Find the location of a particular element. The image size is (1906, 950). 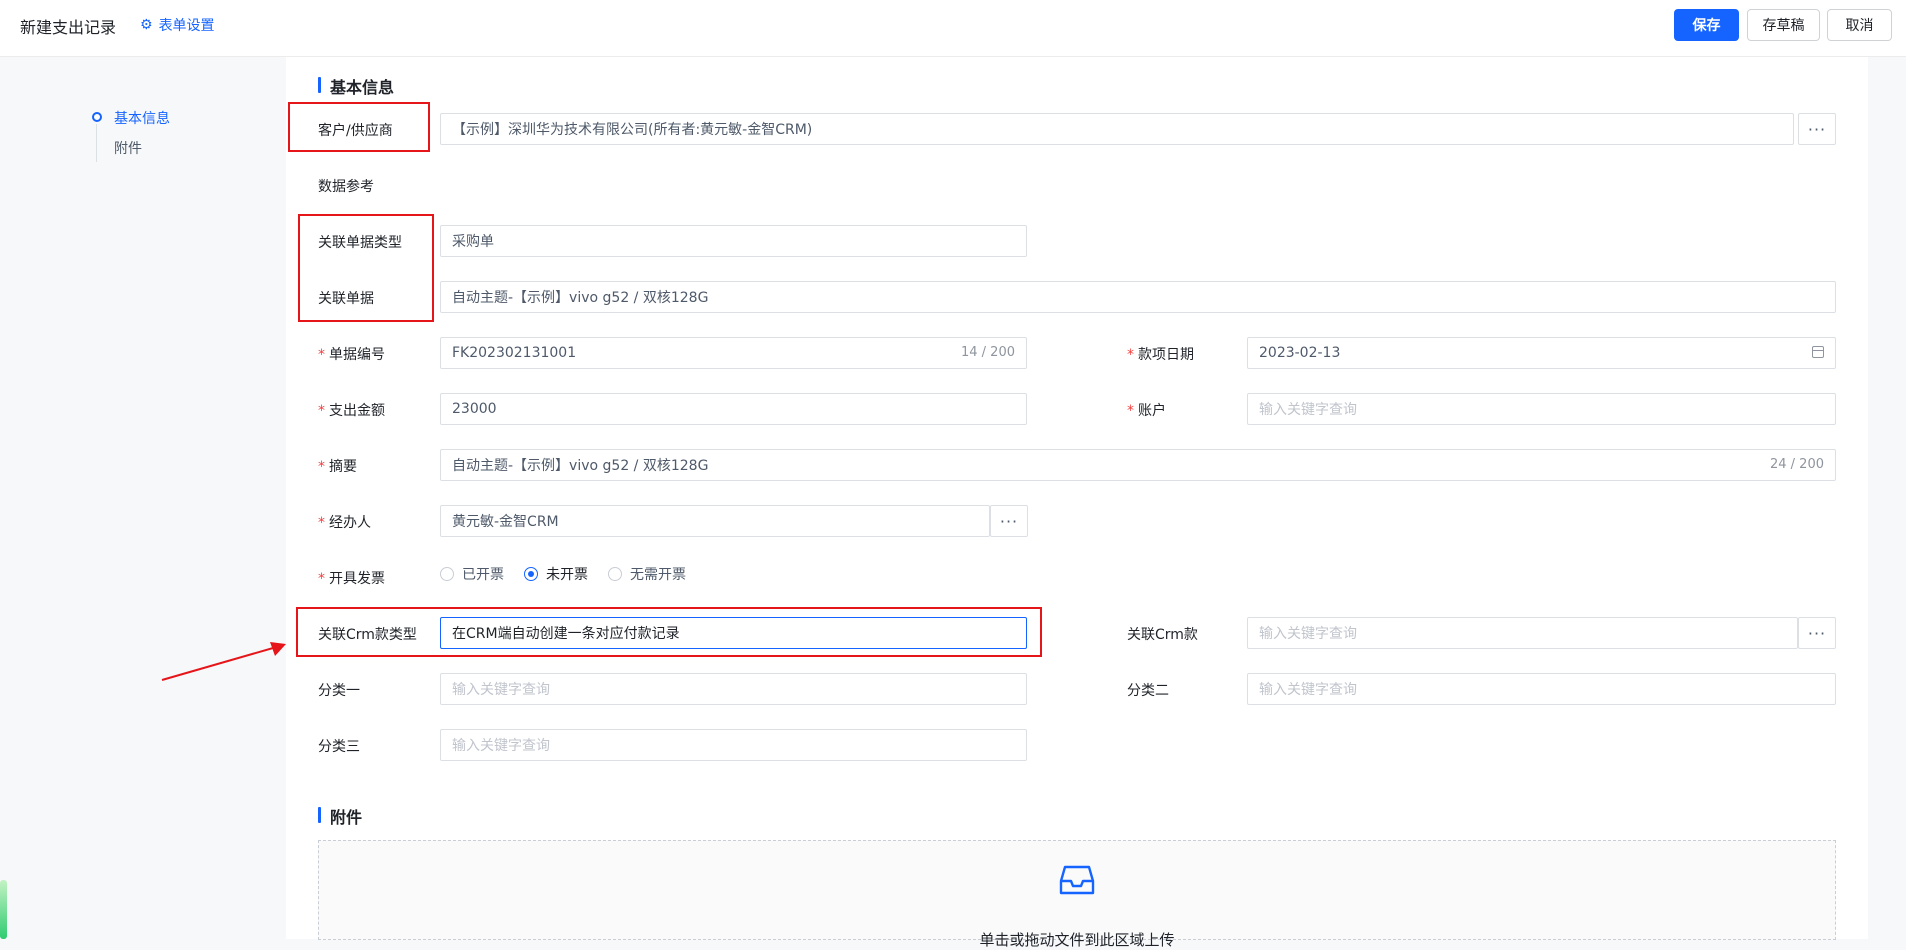

crm-more-button: ··· is located at coordinates (1817, 633).